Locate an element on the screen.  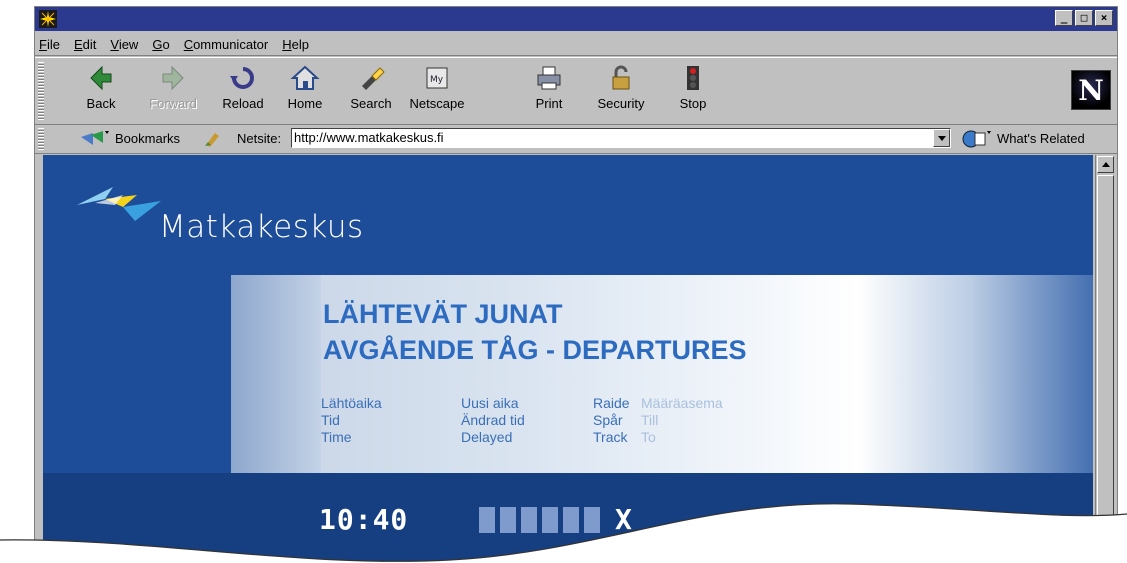
menu-label-rest: ile is located at coordinates (53, 44).